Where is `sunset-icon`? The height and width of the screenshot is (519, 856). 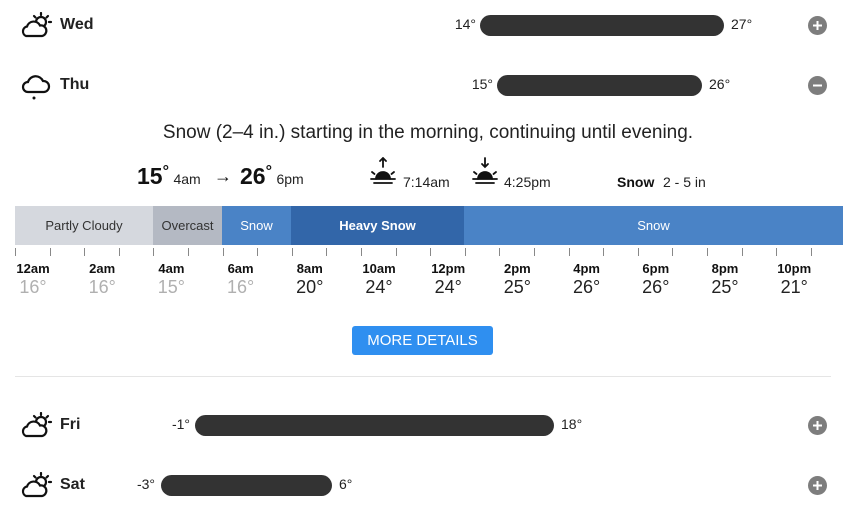
sunset-icon is located at coordinates (485, 172).